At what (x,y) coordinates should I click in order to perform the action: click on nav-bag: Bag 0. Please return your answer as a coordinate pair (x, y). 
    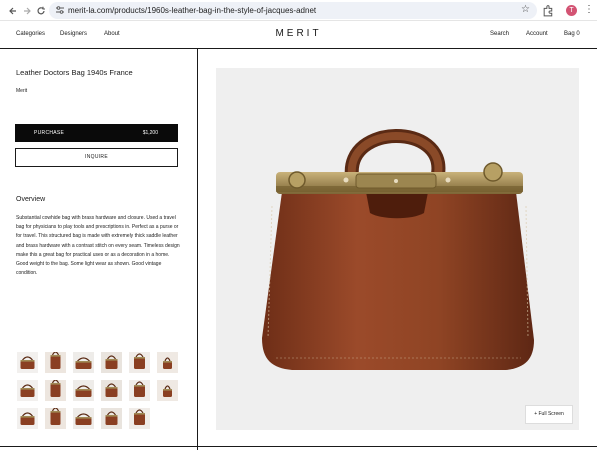
    Looking at the image, I should click on (572, 34).